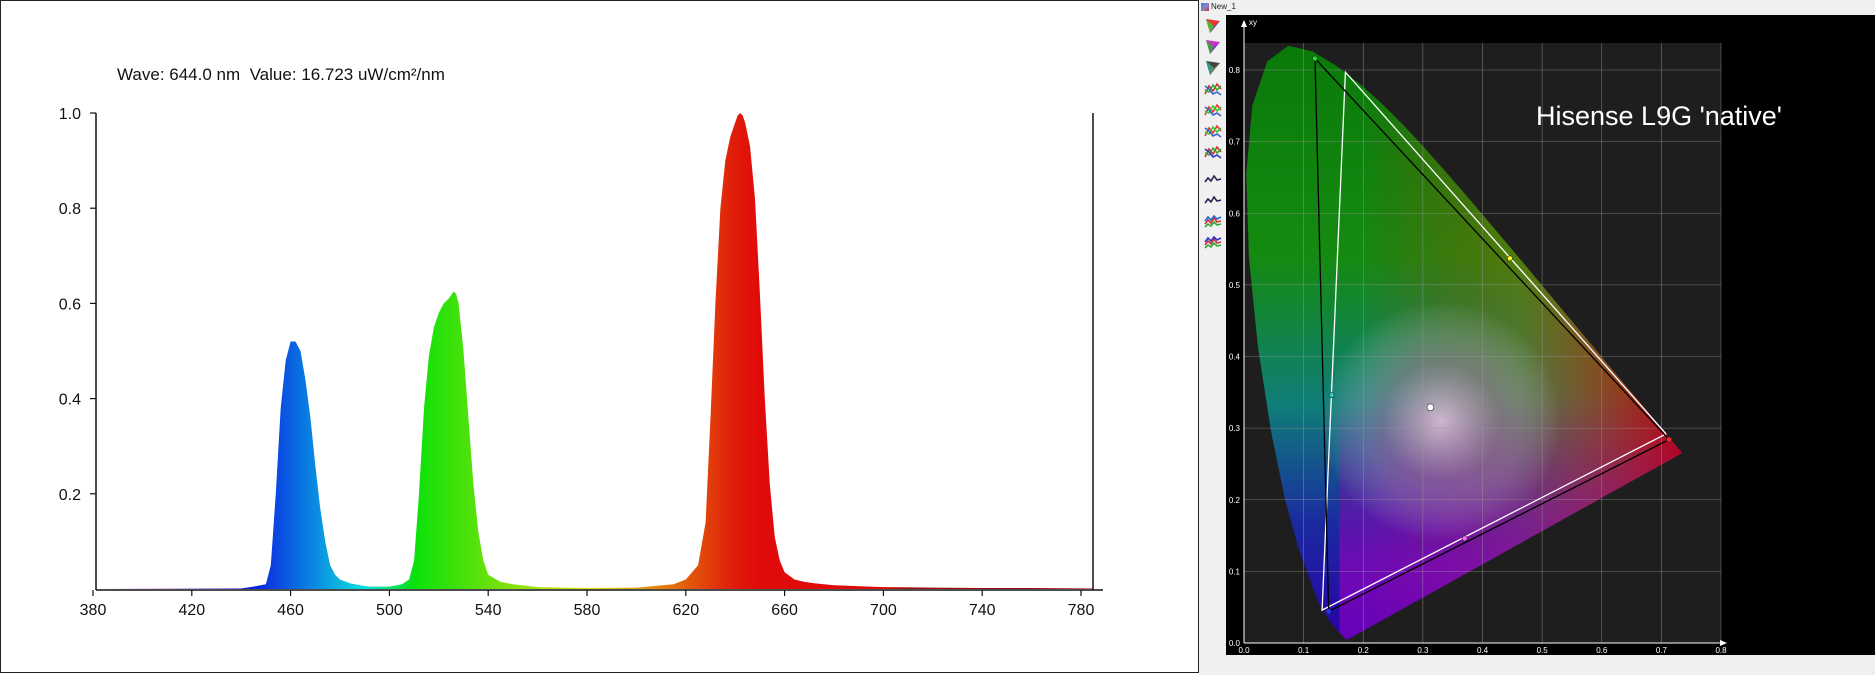 The height and width of the screenshot is (675, 1875). What do you see at coordinates (1235, 285) in the screenshot?
I see `cie-y-tick-label: 0.5` at bounding box center [1235, 285].